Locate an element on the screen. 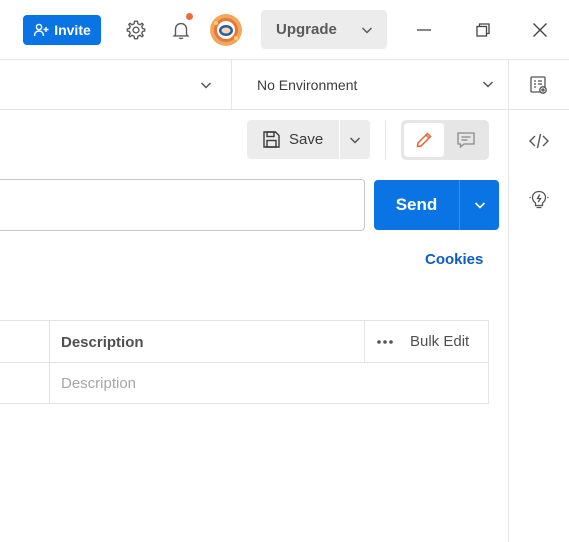 The width and height of the screenshot is (569, 542). user-plus-icon is located at coordinates (41, 30).